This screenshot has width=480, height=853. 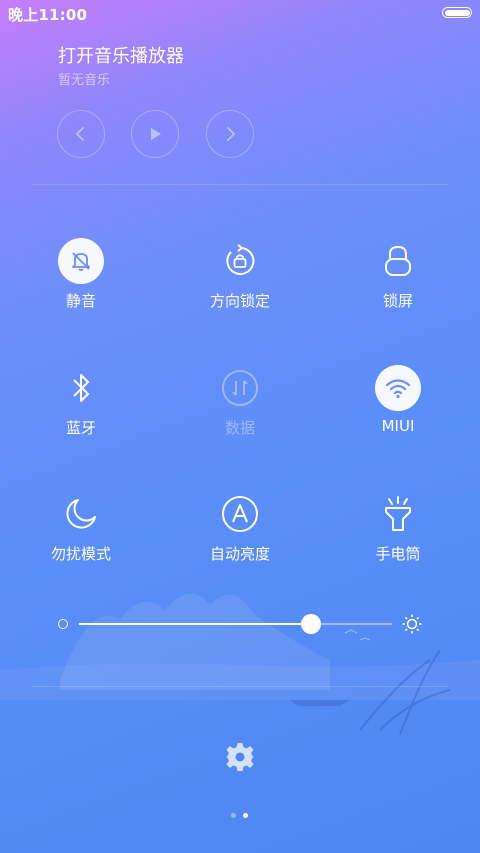 I want to click on toggle-mute-circle, so click(x=81, y=261).